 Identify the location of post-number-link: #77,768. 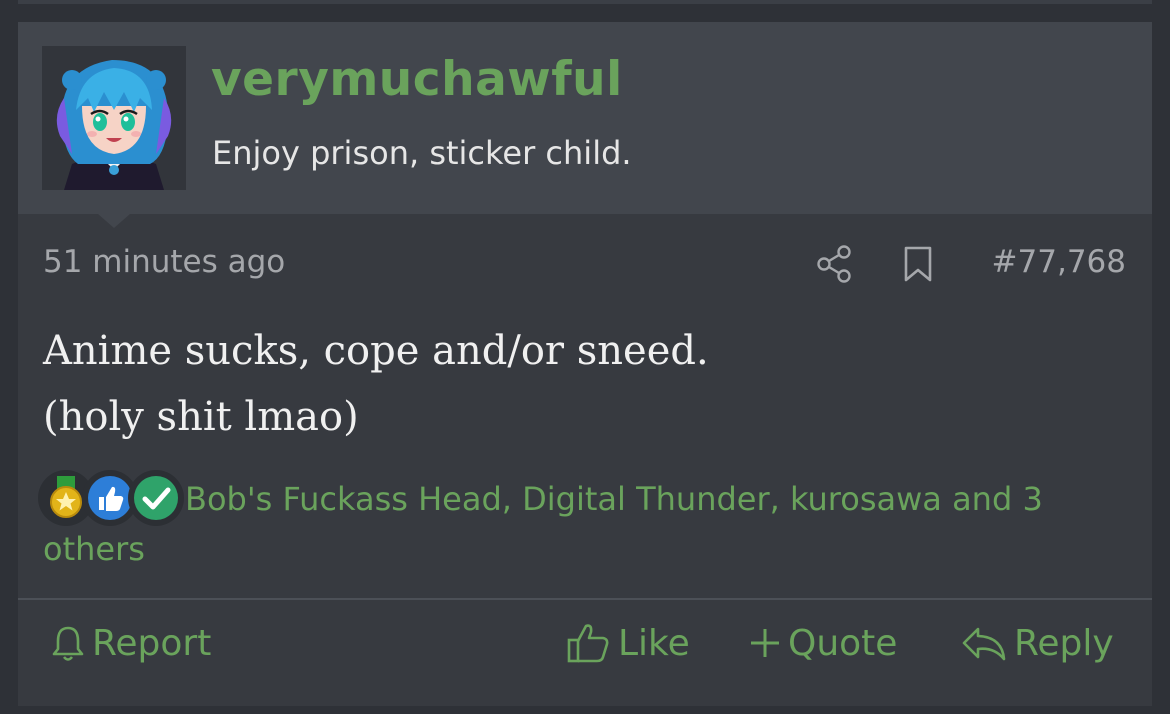
(1059, 262).